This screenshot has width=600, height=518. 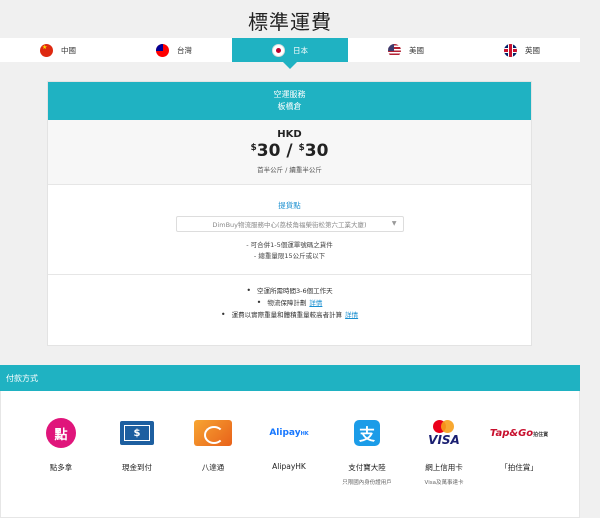 What do you see at coordinates (444, 483) in the screenshot?
I see `payment-method-note: Visa及萬事達卡` at bounding box center [444, 483].